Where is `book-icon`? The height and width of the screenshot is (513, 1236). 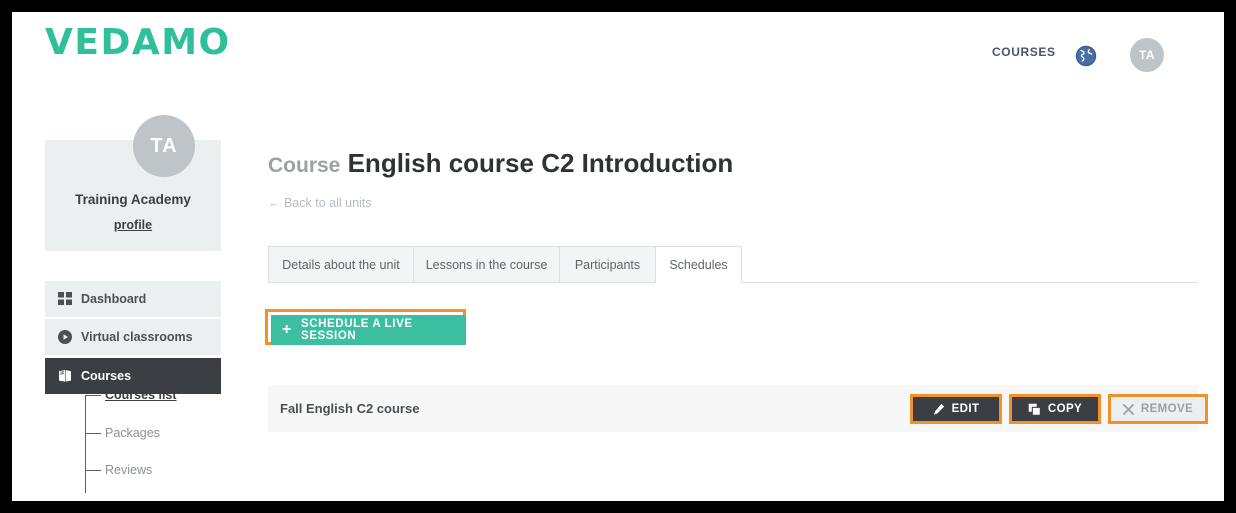
book-icon is located at coordinates (65, 376).